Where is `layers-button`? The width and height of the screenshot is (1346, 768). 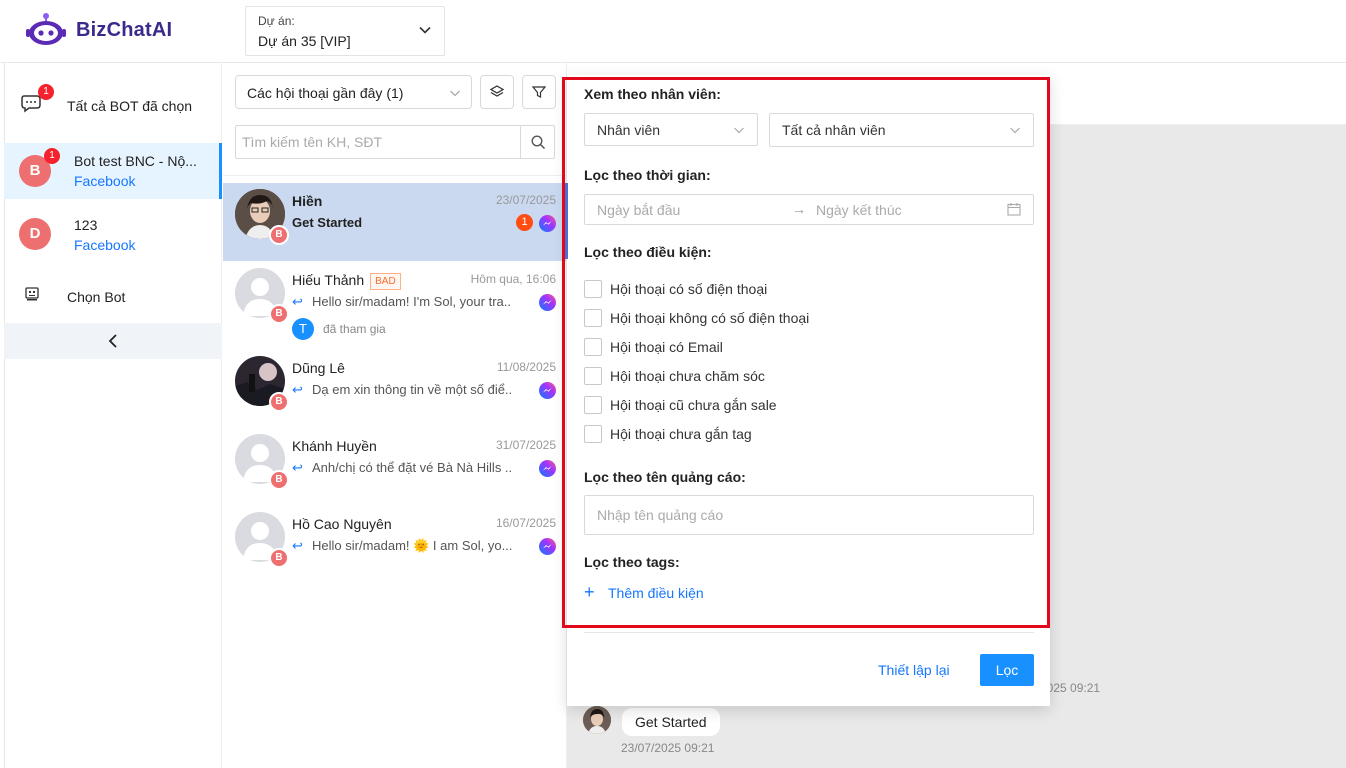
layers-button is located at coordinates (497, 92).